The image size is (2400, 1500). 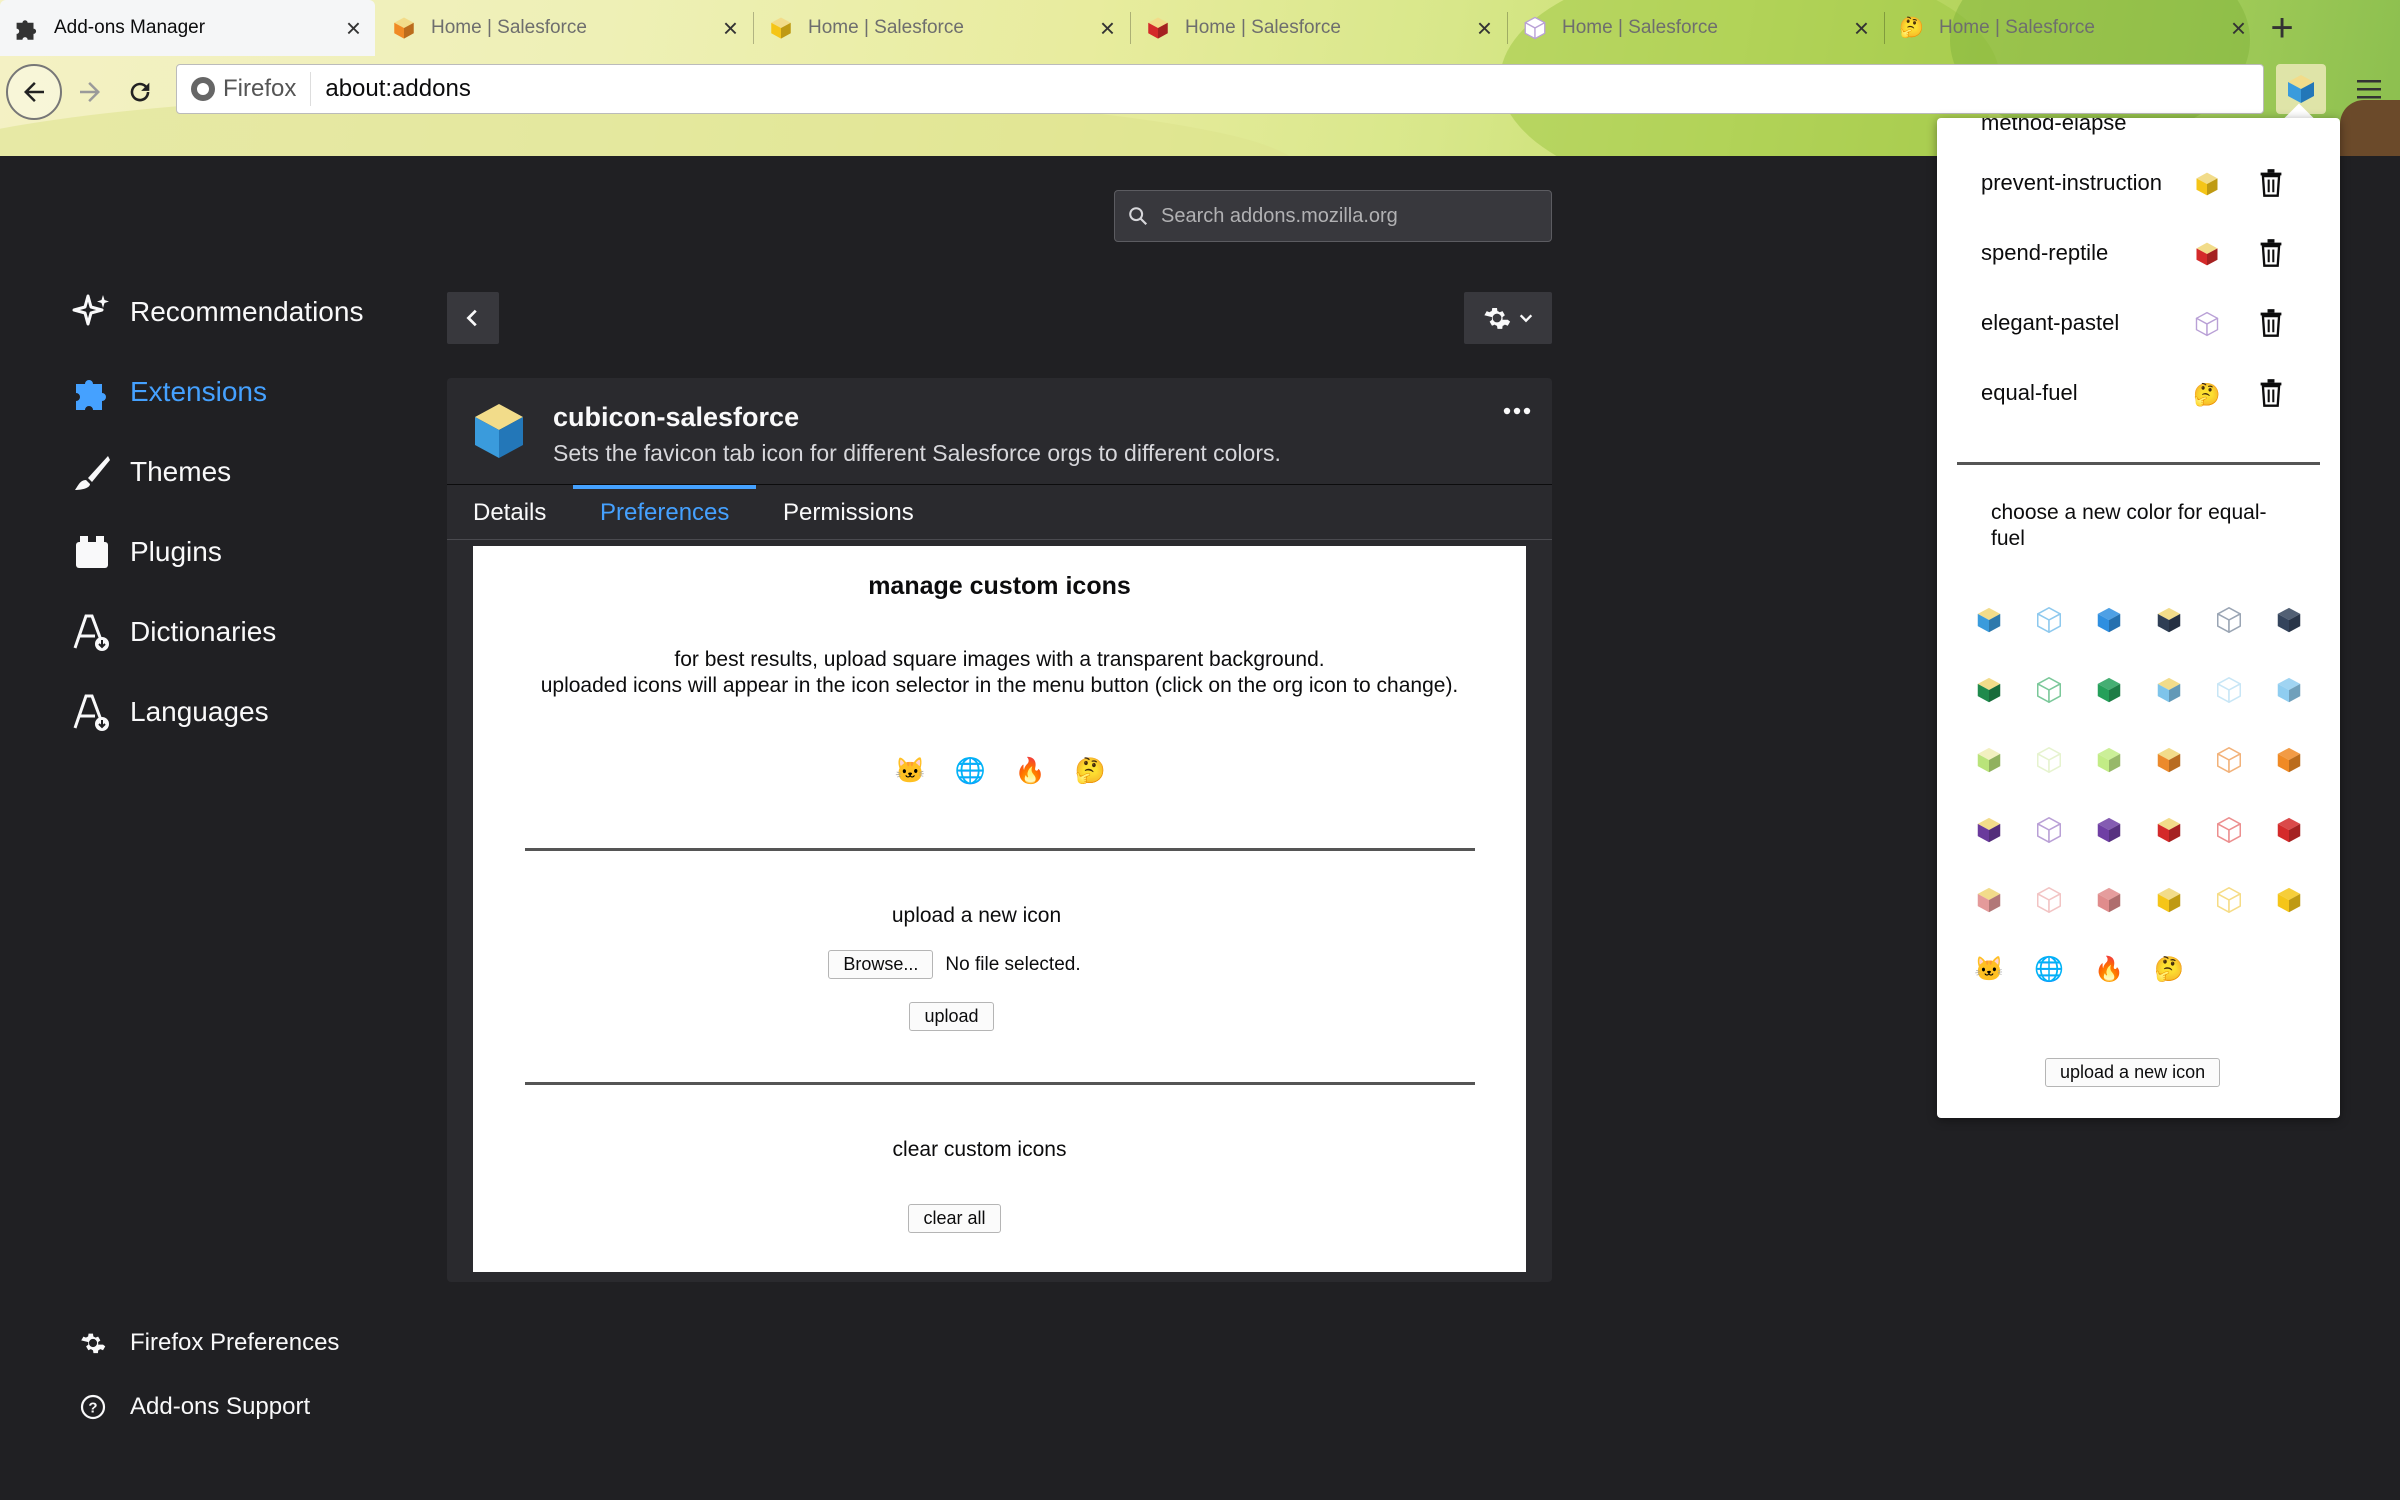 What do you see at coordinates (2109, 970) in the screenshot?
I see `emoji-swatch: 🔥` at bounding box center [2109, 970].